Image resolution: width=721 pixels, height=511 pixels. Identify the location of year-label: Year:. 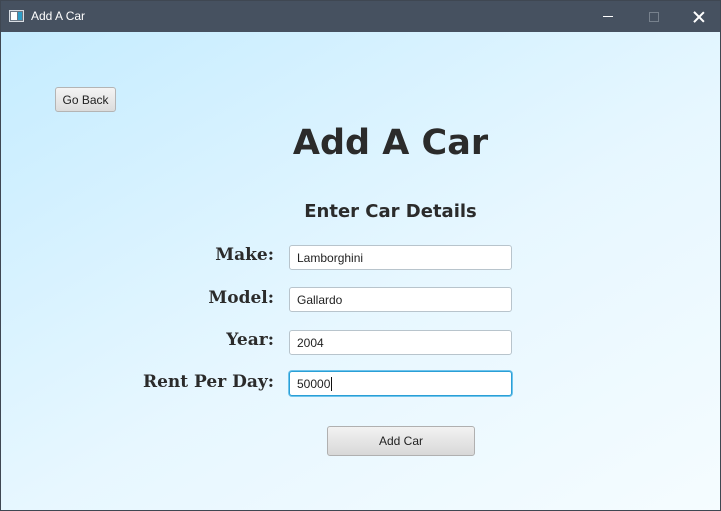
(250, 340).